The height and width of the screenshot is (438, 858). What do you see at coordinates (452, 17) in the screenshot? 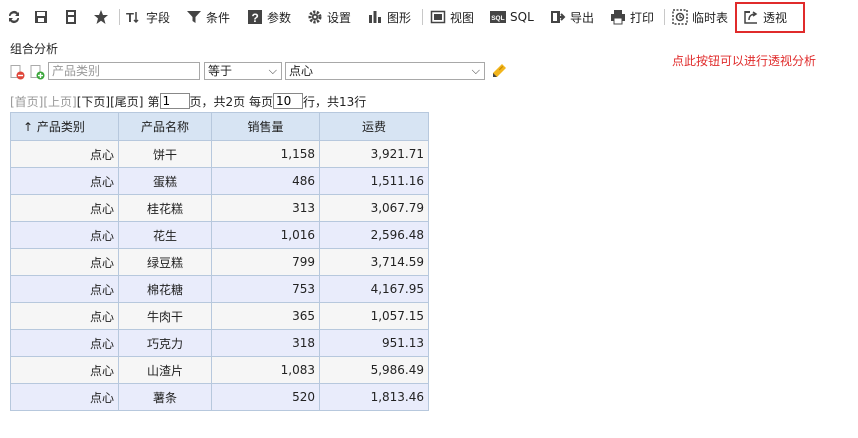
I see `view-button: 视图` at bounding box center [452, 17].